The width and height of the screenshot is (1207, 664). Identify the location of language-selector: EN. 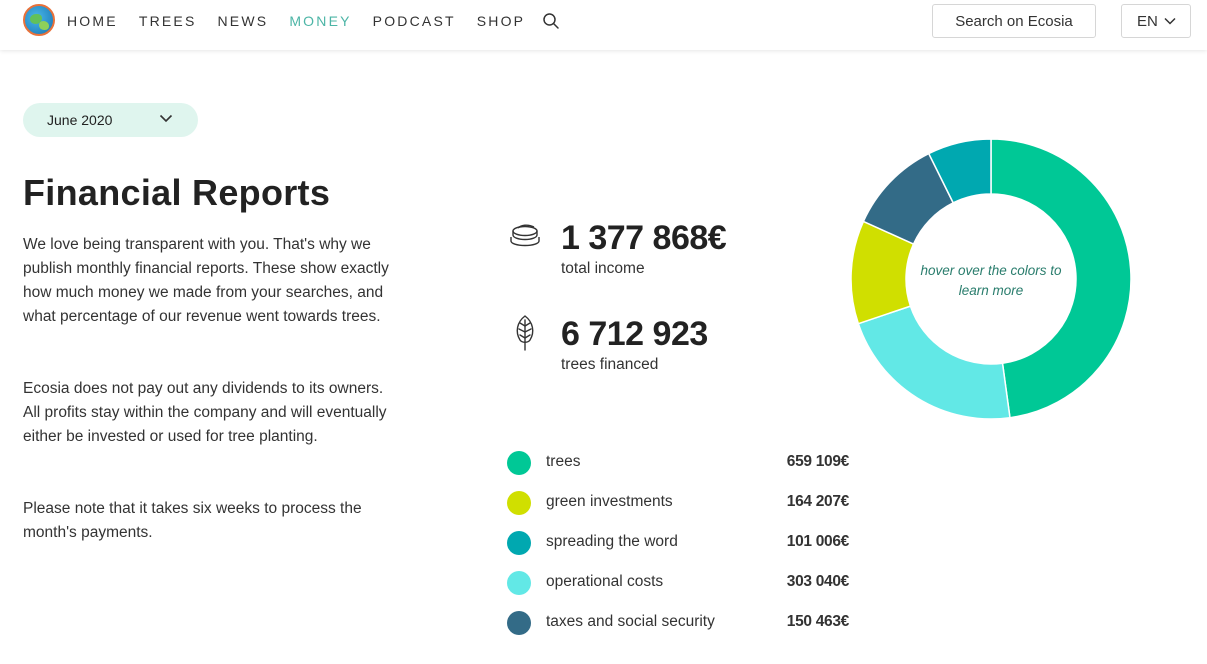
(1156, 21).